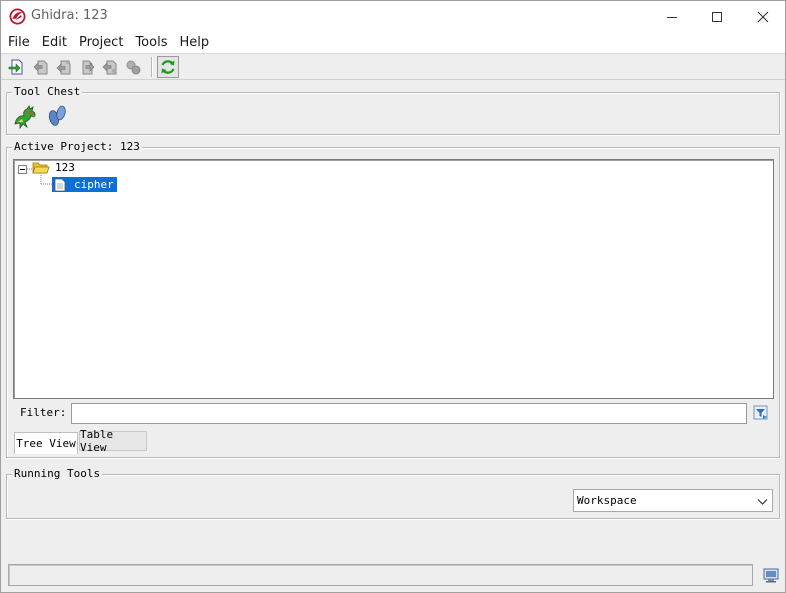 This screenshot has width=786, height=593. What do you see at coordinates (22, 169) in the screenshot?
I see `collapse-toggle-icon` at bounding box center [22, 169].